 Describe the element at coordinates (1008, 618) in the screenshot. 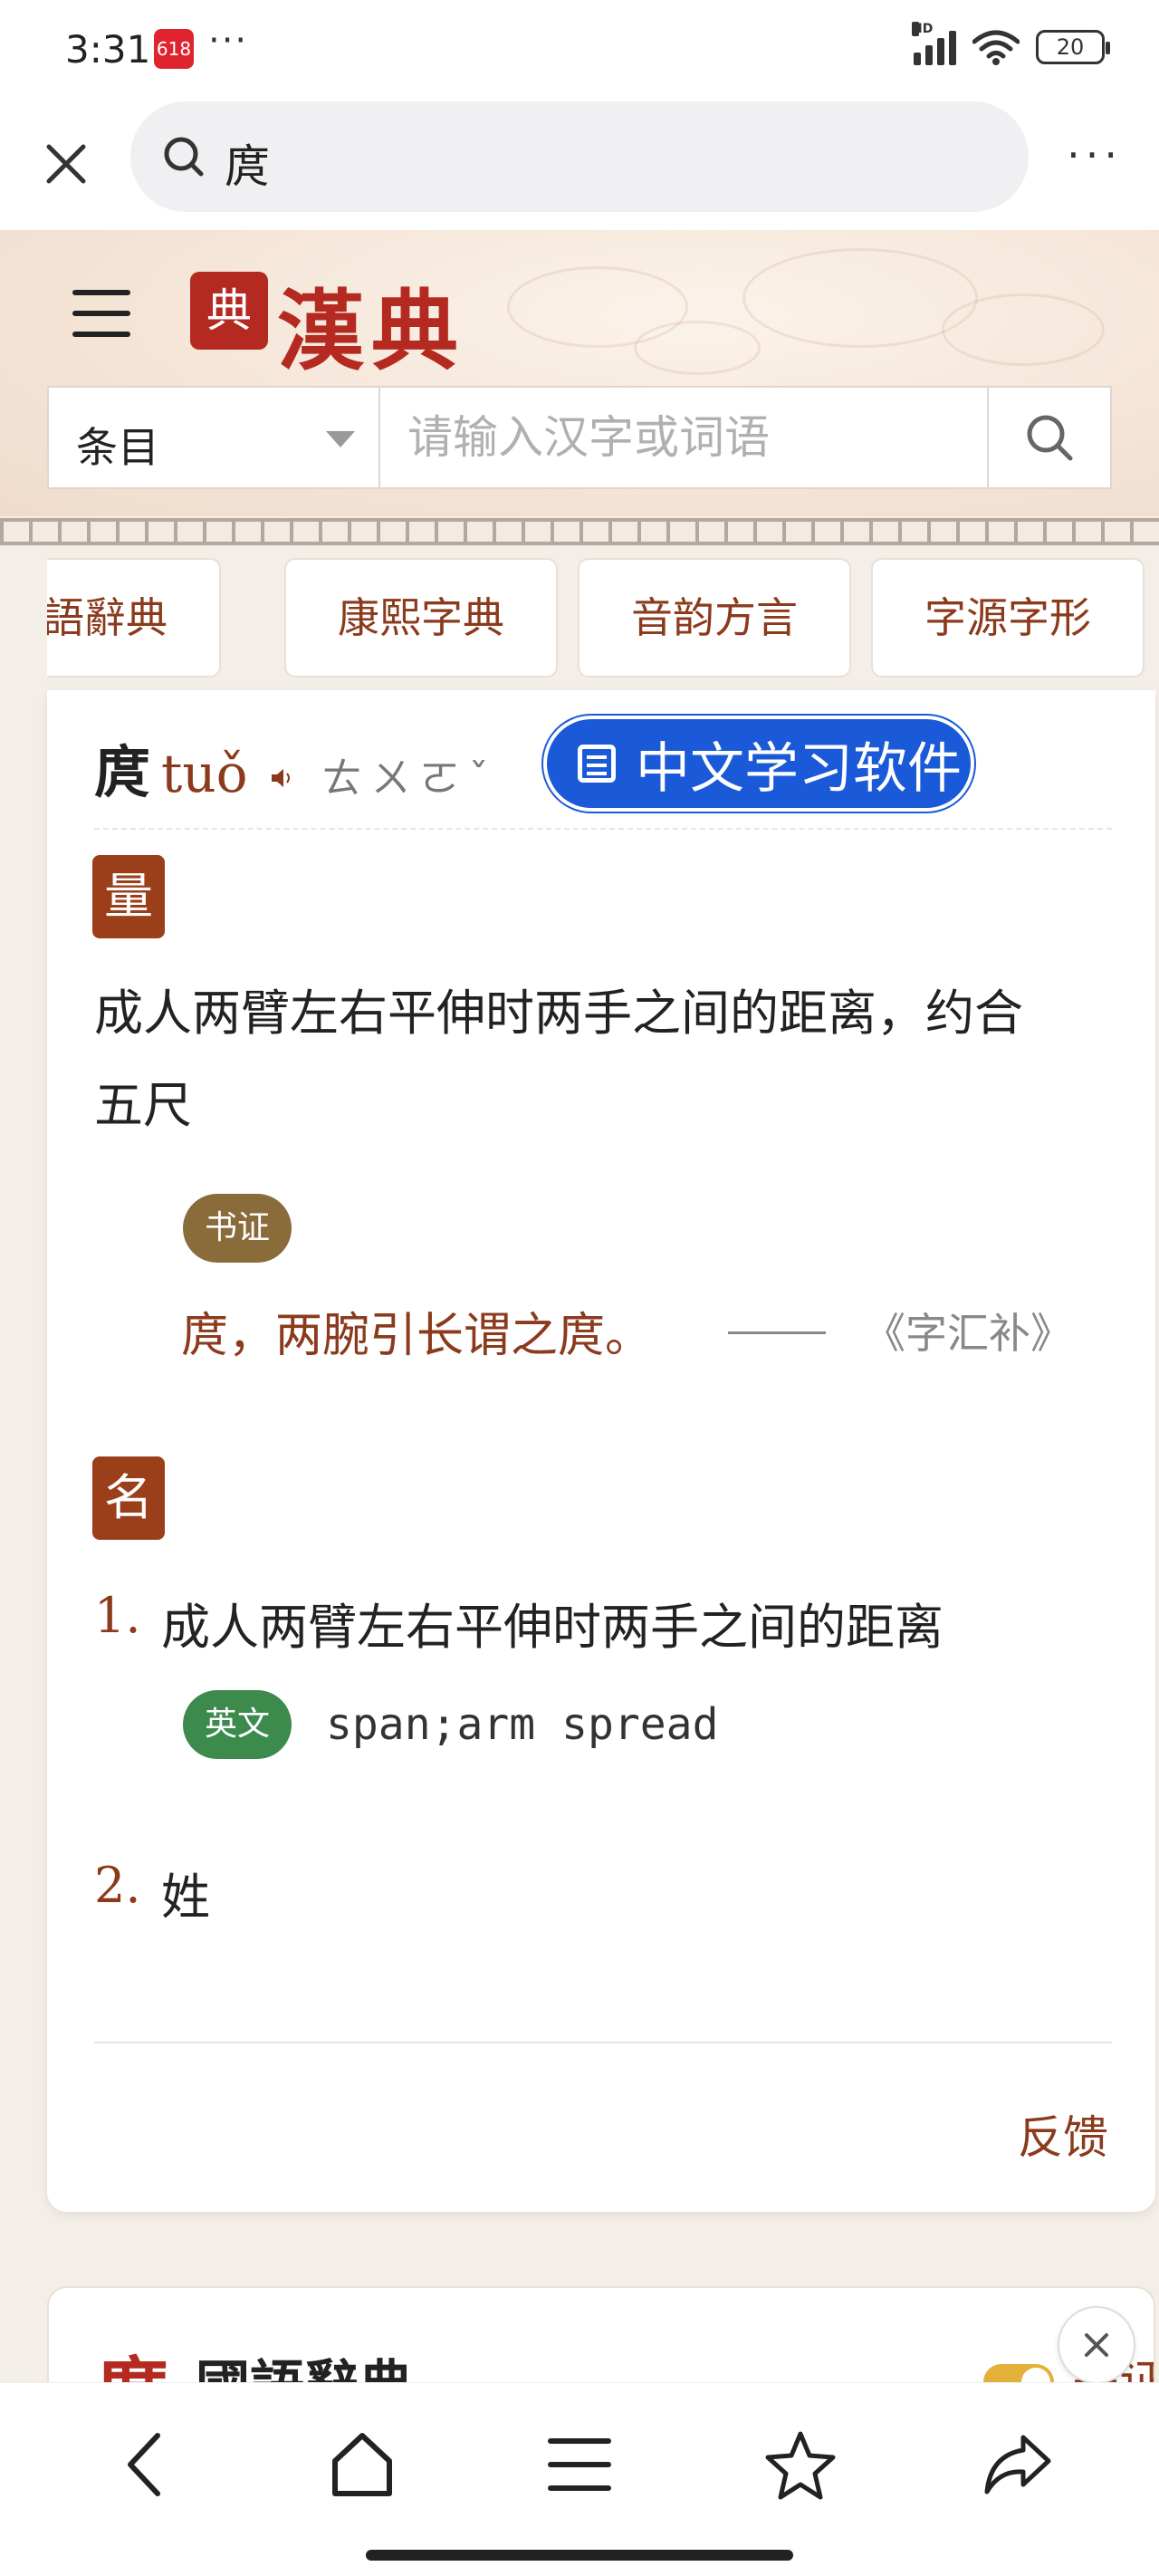

I see `tab-ziyuan: 字源字形` at that location.